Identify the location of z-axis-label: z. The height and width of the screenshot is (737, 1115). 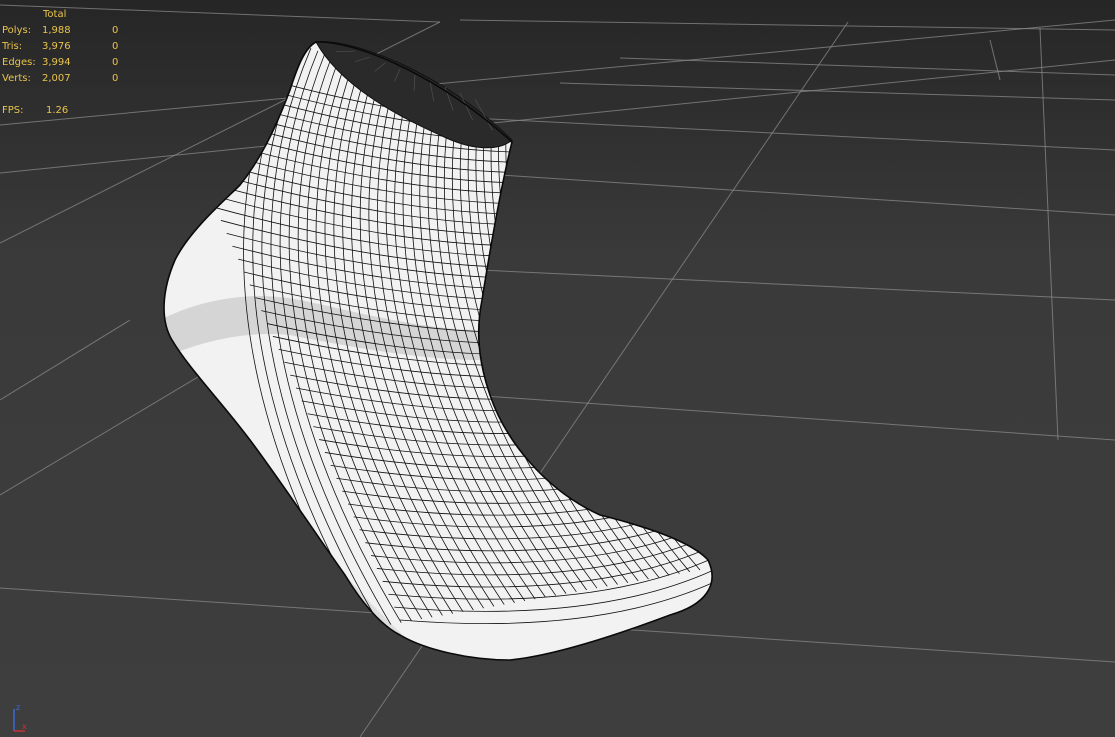
(18, 707).